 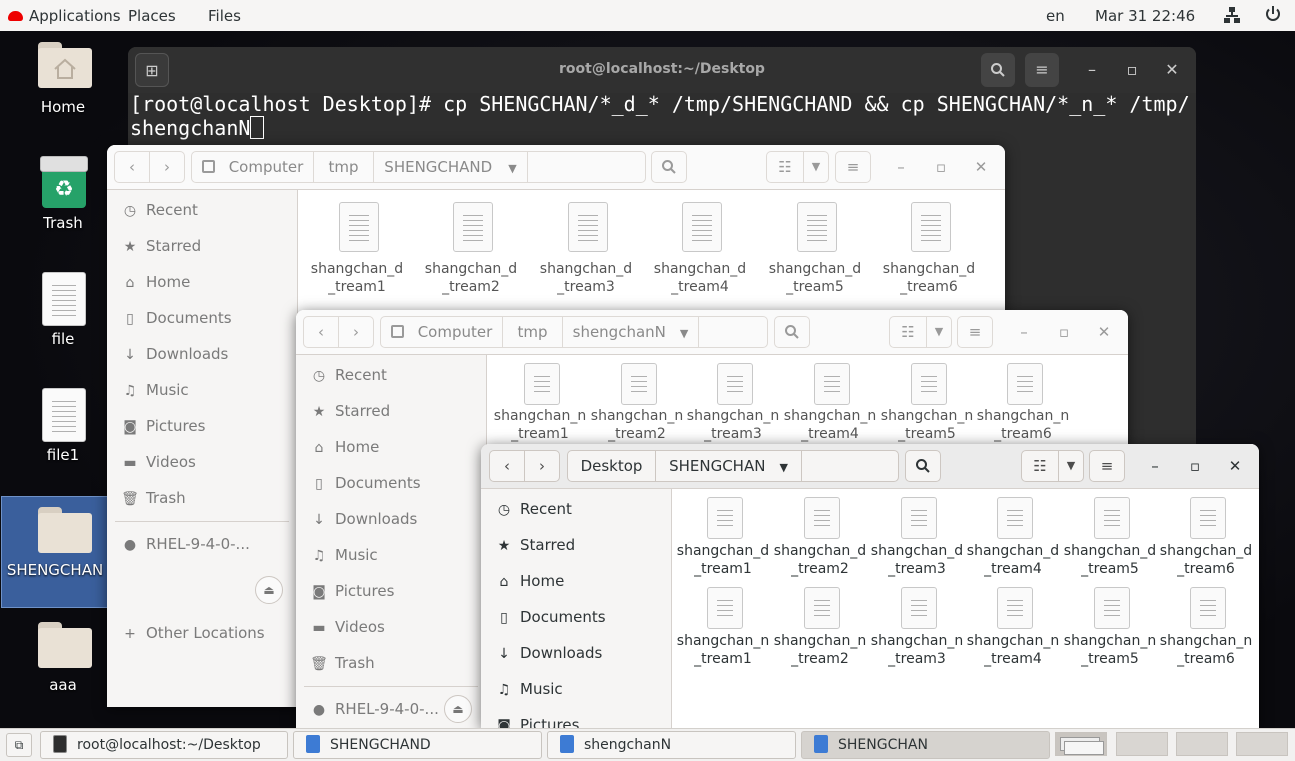 What do you see at coordinates (671, 745) in the screenshot?
I see `task-shengchann: shengchanN` at bounding box center [671, 745].